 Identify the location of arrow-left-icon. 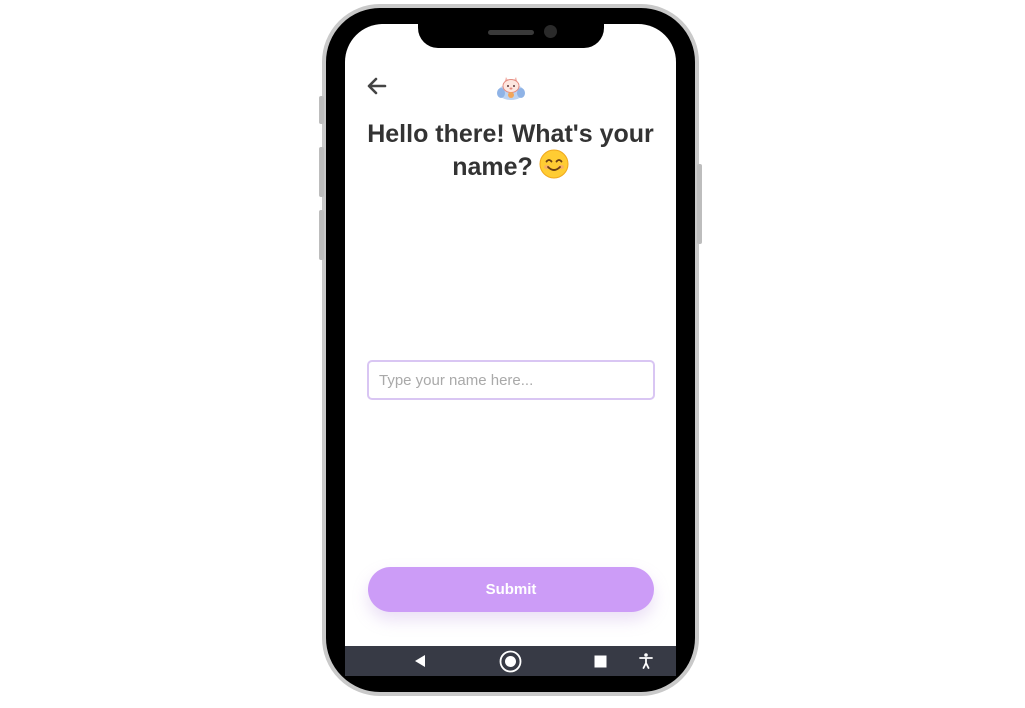
(377, 86).